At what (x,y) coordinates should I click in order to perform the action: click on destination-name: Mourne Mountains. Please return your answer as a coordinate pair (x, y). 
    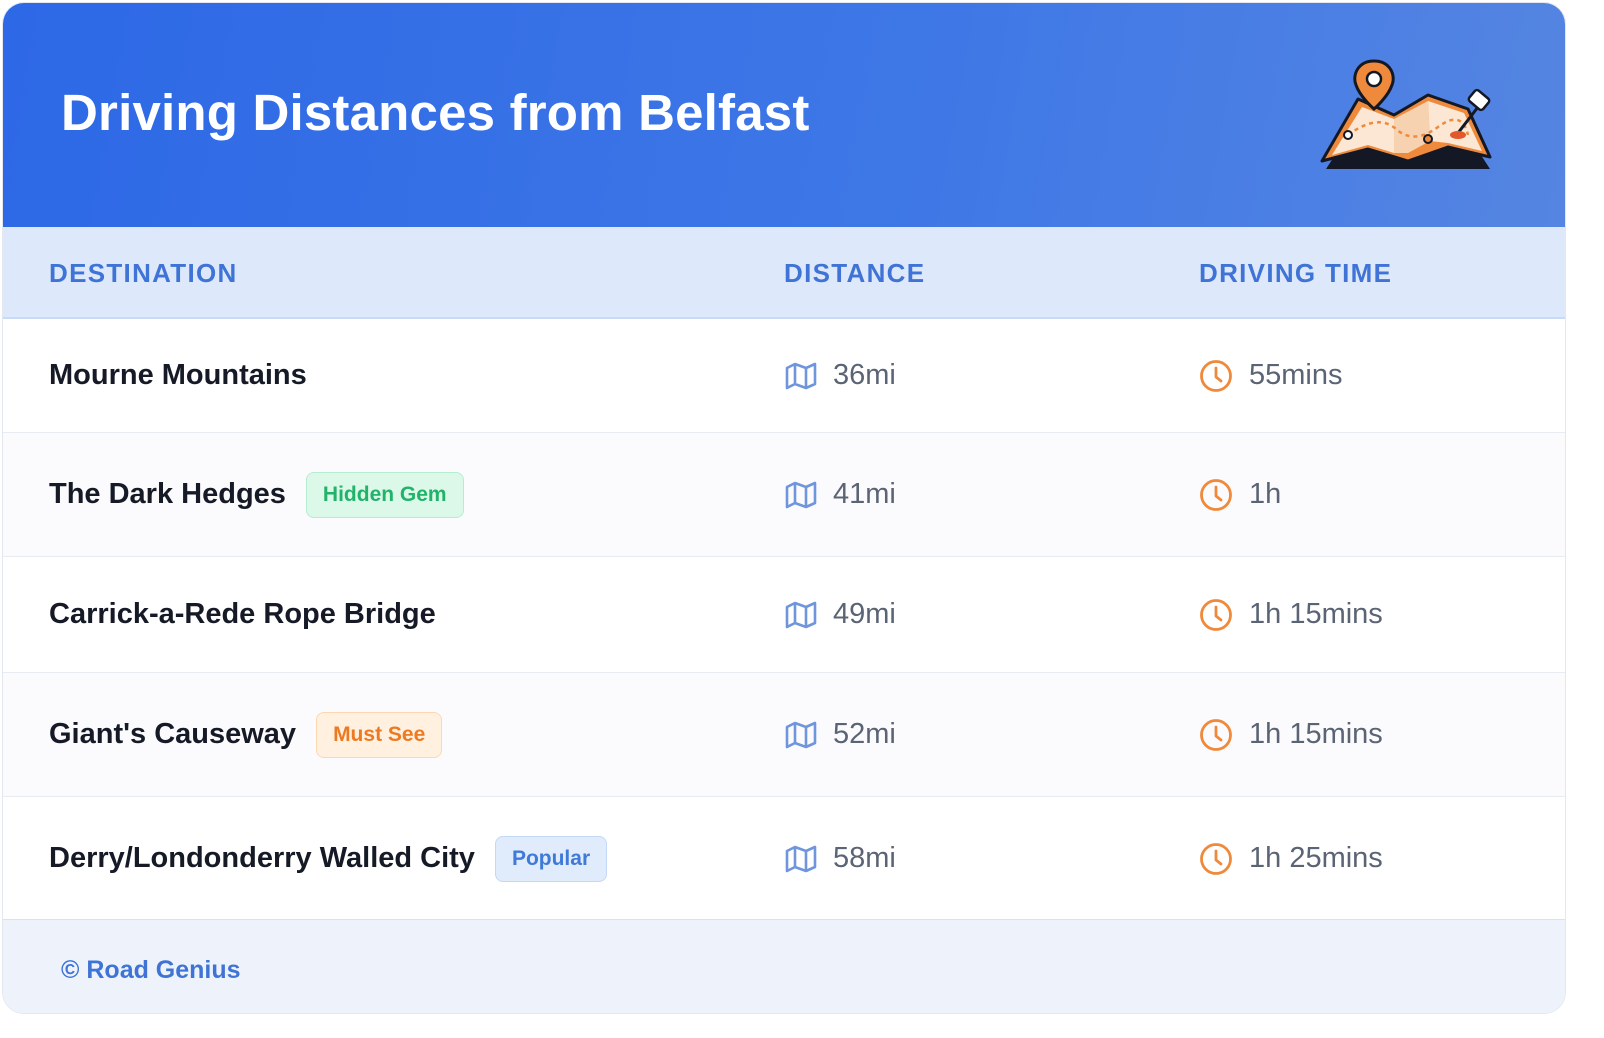
    Looking at the image, I should click on (178, 375).